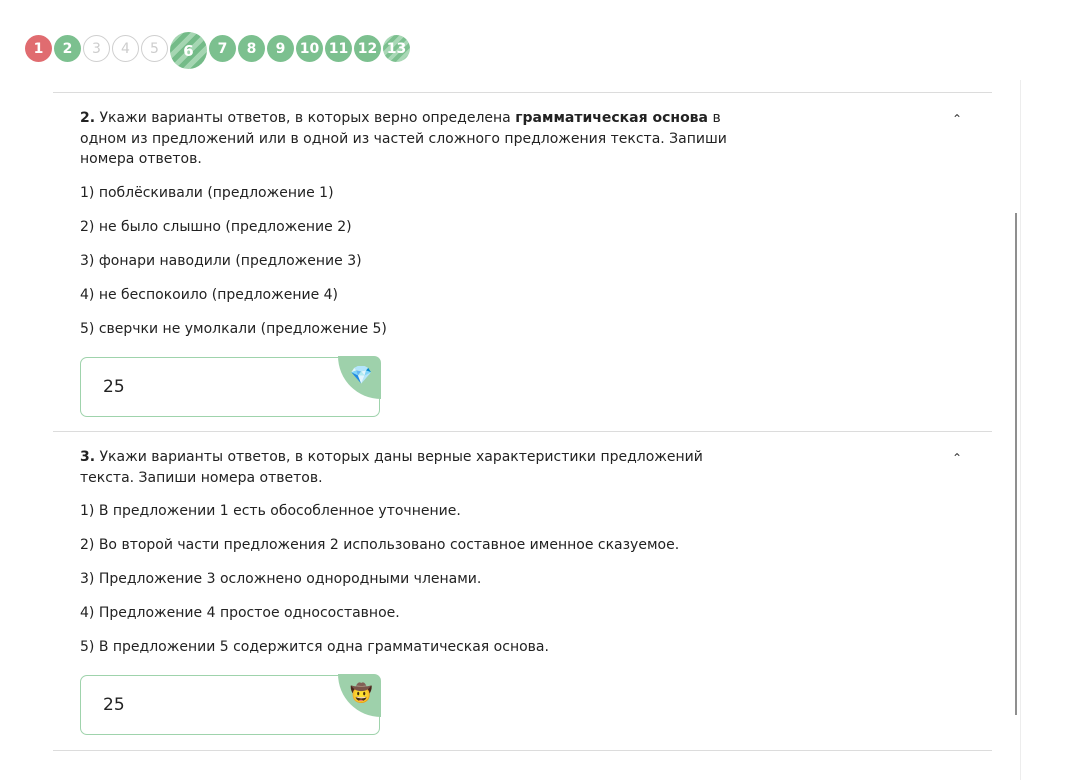  Describe the element at coordinates (38, 48) in the screenshot. I see `step-1: 1` at that location.